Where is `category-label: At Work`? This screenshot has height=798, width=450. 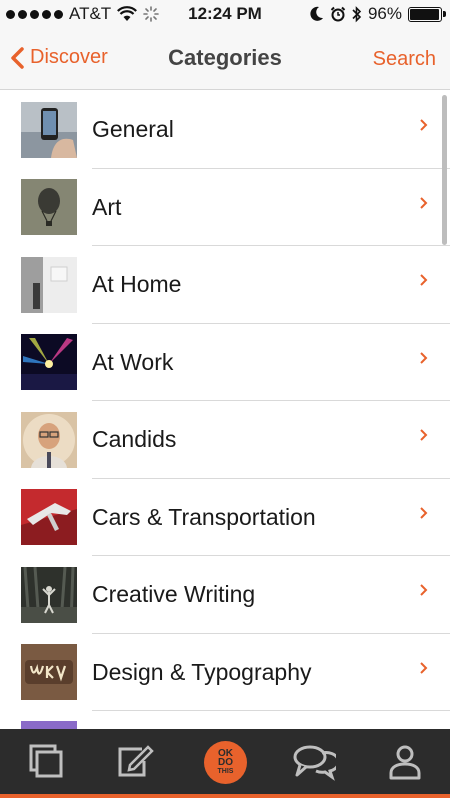
category-label: At Work is located at coordinates (133, 361).